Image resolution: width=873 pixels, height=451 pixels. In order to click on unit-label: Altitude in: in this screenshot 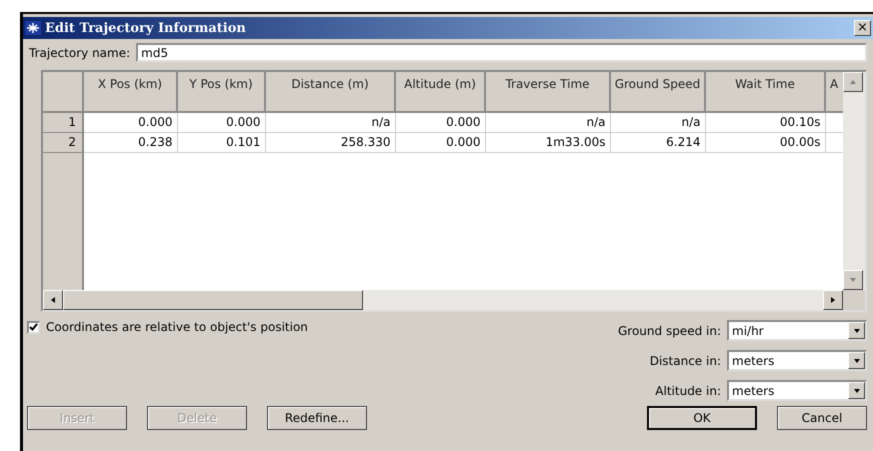, I will do `click(688, 391)`.